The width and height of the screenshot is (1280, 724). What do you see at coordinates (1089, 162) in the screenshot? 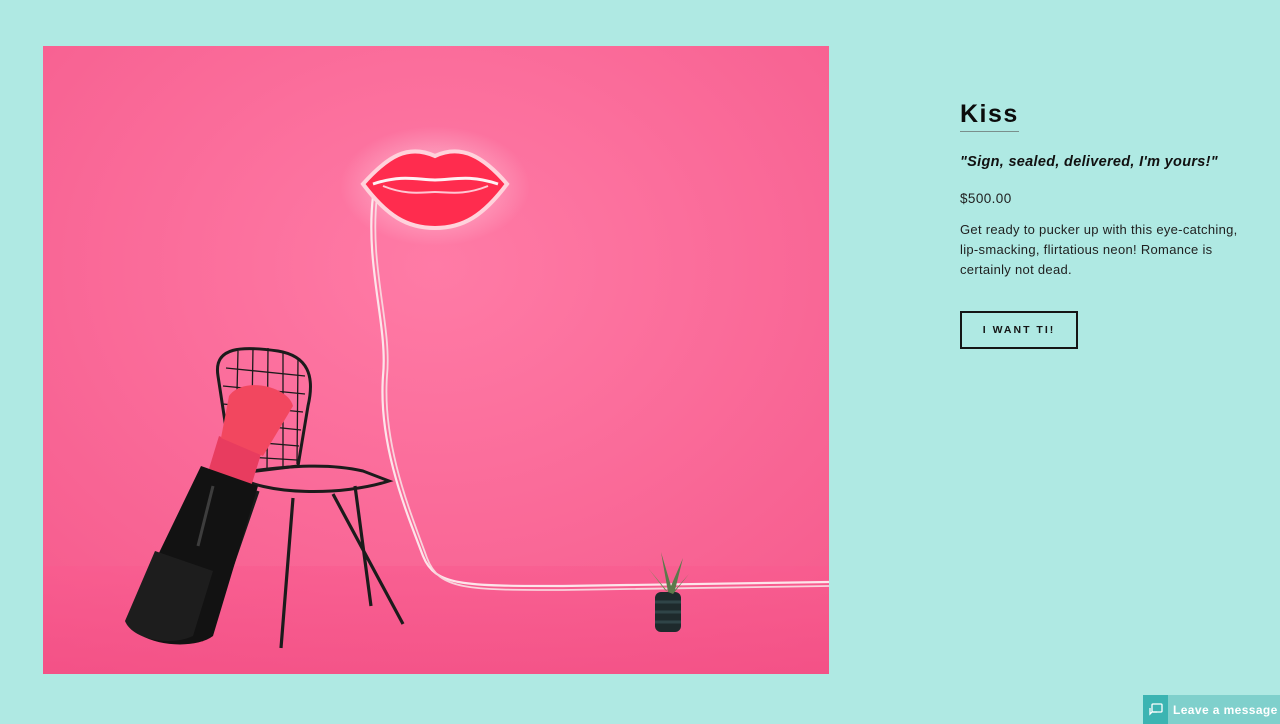
I see `product-tagline: "Sign, sealed, delivered, I'm yours!"` at bounding box center [1089, 162].